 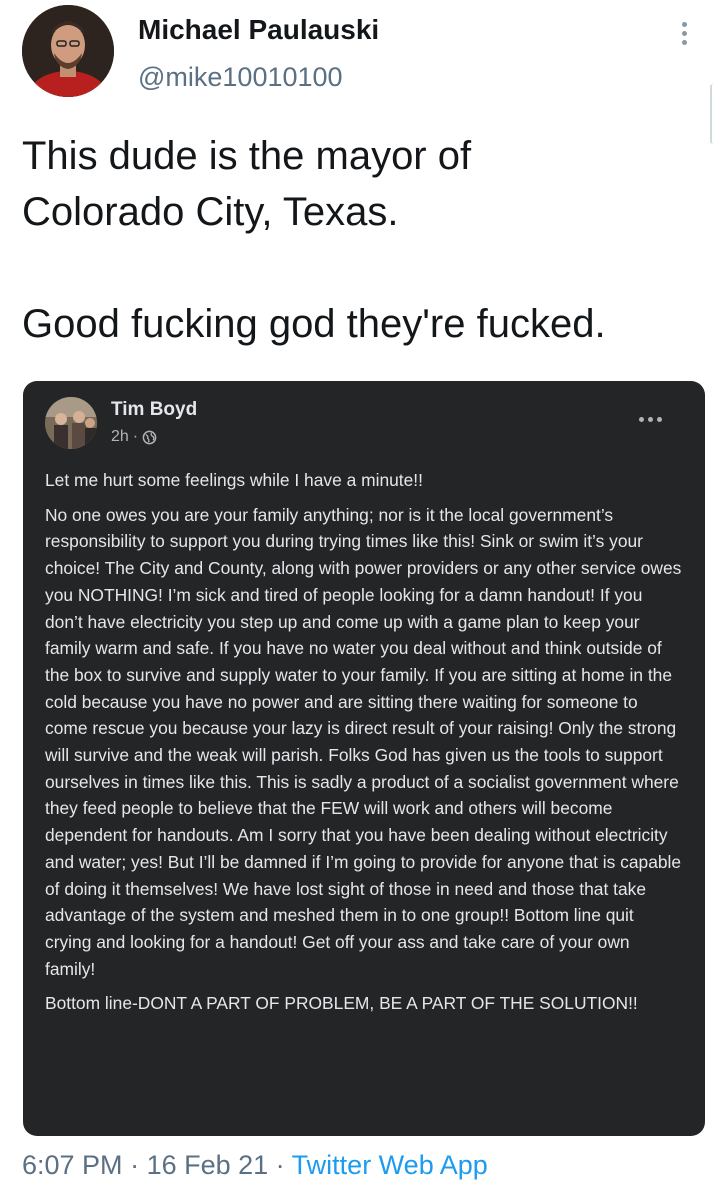 I want to click on fb-author-avatar, so click(x=71, y=423).